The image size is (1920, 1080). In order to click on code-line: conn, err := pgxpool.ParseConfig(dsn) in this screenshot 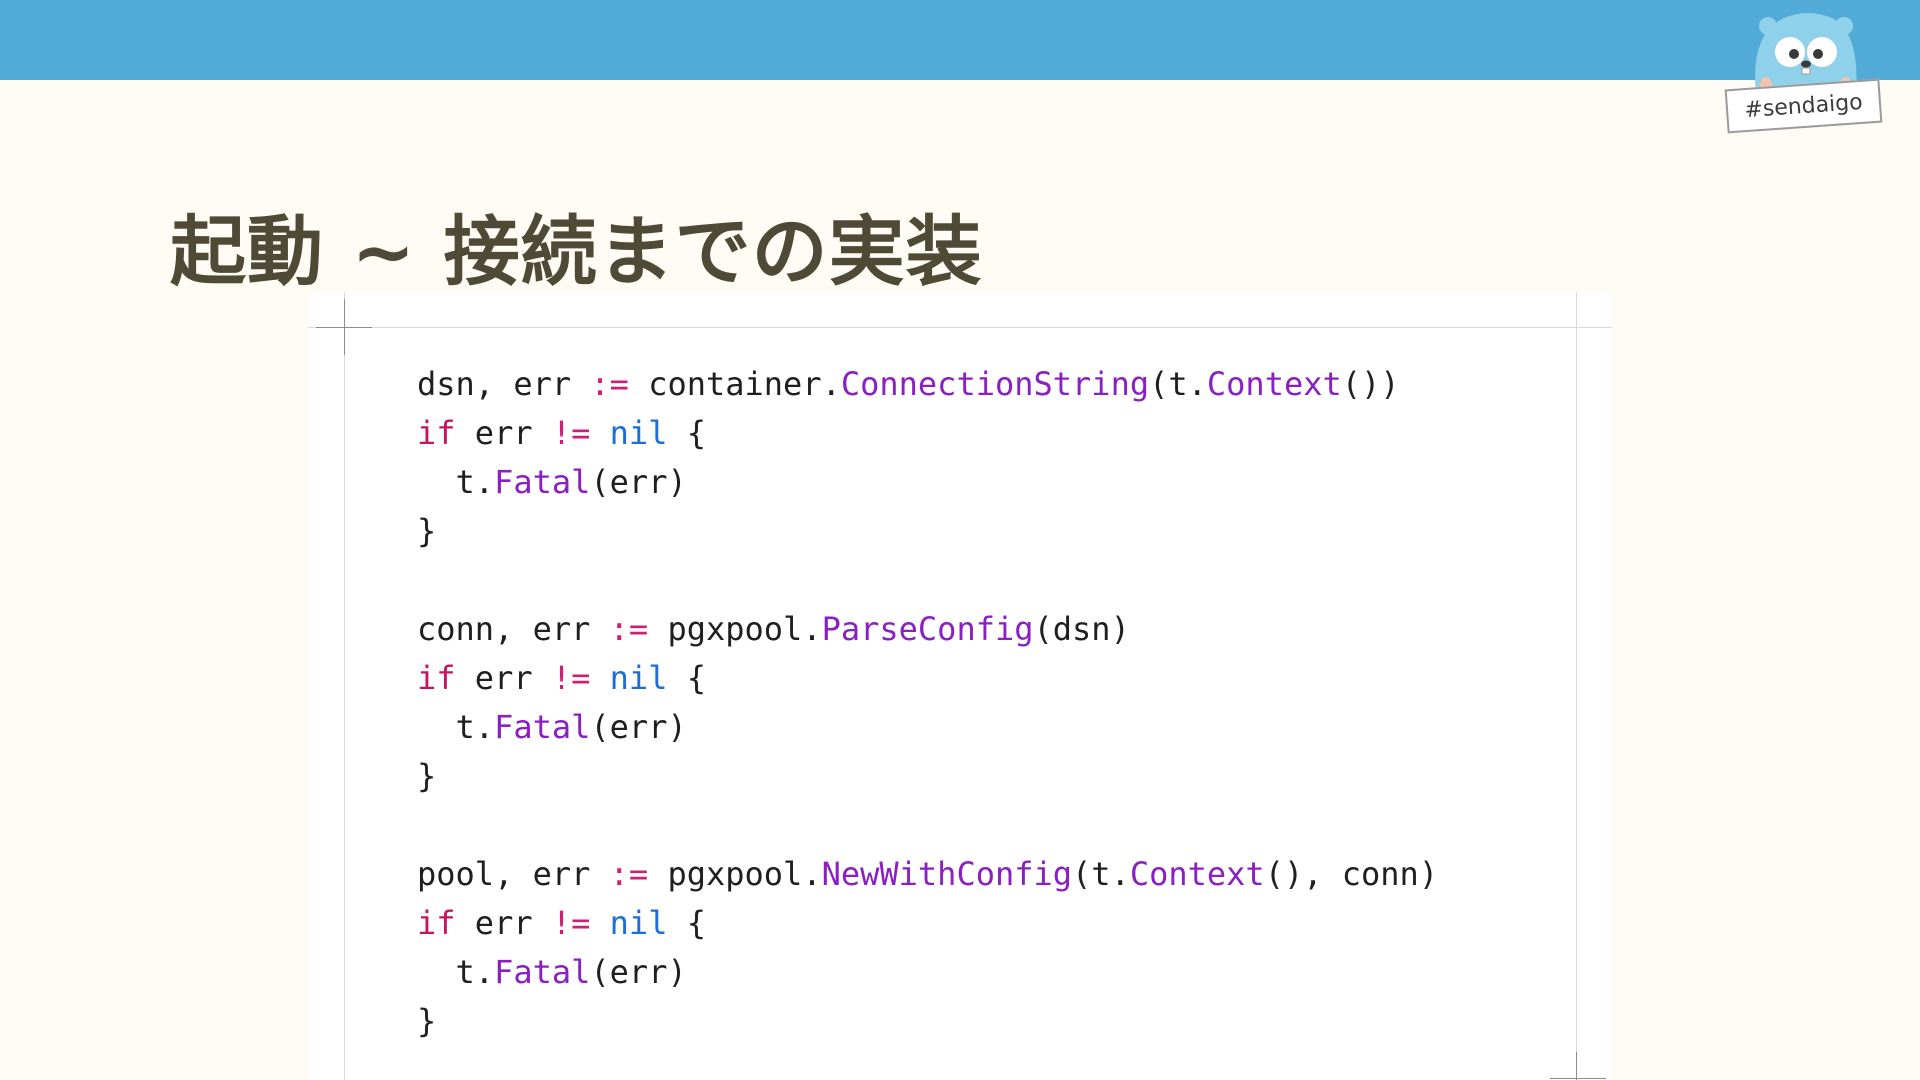, I will do `click(927, 629)`.